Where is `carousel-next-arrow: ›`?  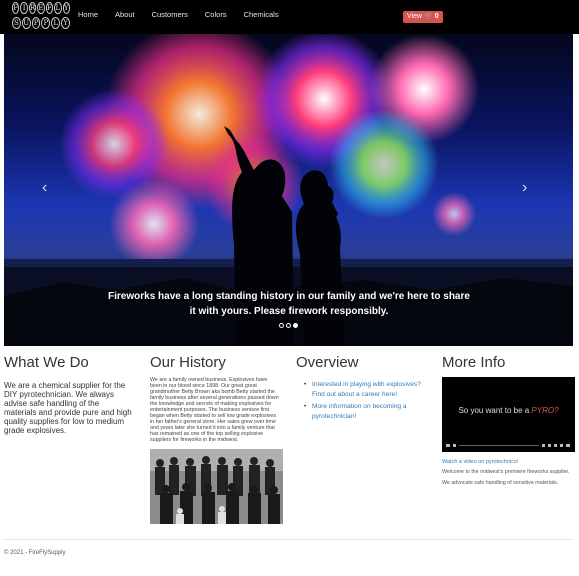
carousel-next-arrow: › is located at coordinates (524, 188).